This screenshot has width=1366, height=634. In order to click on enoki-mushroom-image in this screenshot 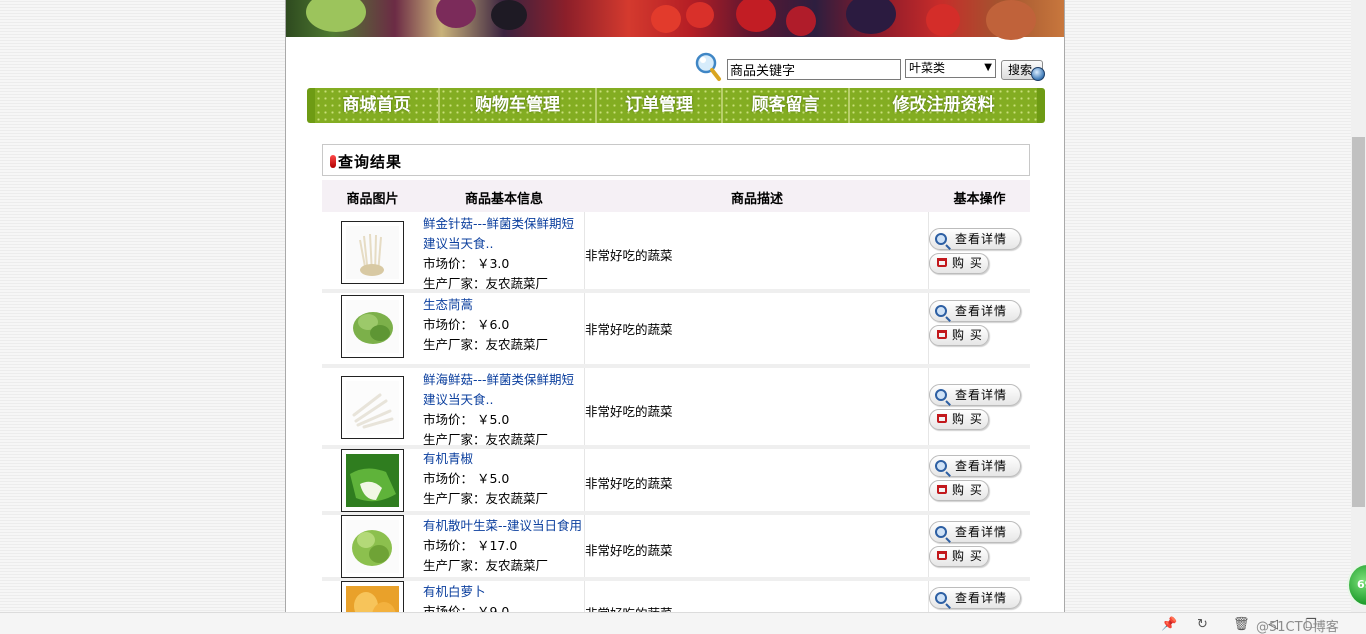, I will do `click(372, 252)`.